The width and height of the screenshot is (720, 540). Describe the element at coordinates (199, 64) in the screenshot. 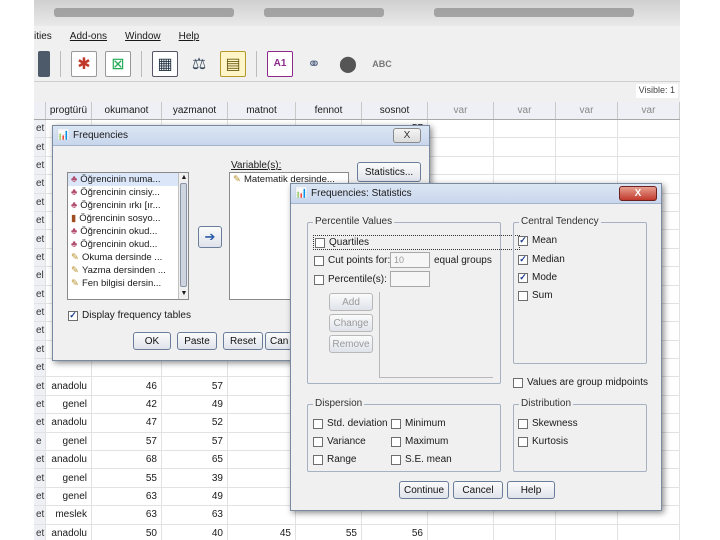

I see `weight-cases-icon: ⚖` at that location.